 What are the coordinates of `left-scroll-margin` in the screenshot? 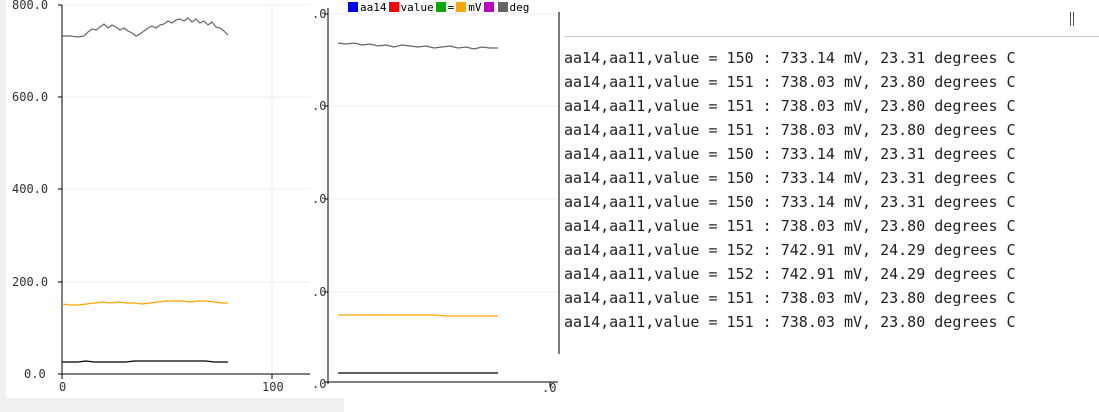 It's located at (3, 199).